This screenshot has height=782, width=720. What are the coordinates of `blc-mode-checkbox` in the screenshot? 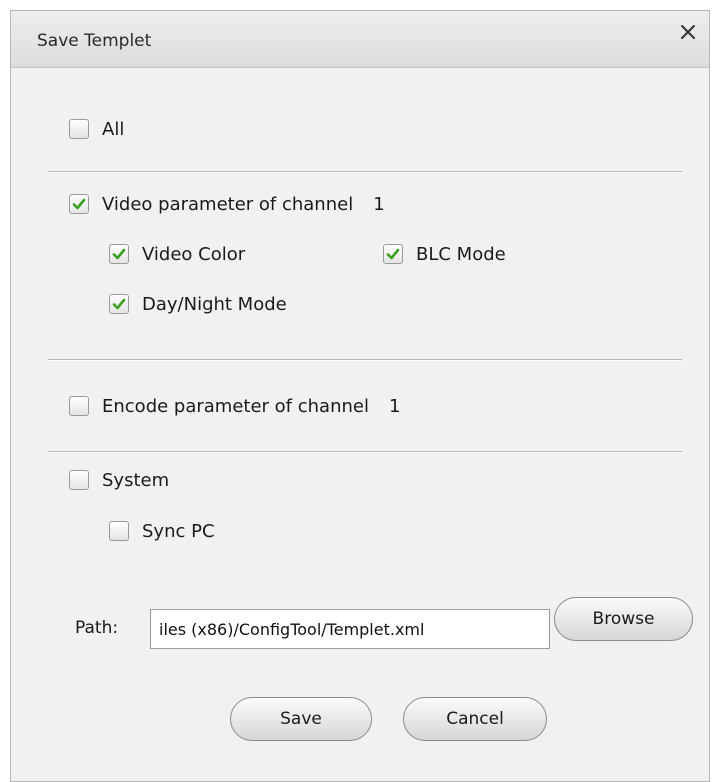 It's located at (393, 254).